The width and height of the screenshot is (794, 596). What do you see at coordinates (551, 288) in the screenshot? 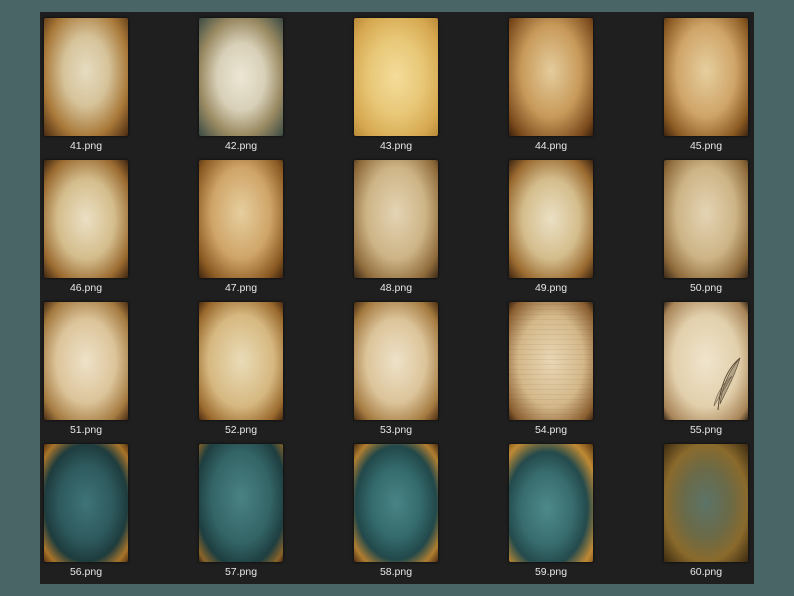
I see `file-name-label: 49.png` at bounding box center [551, 288].